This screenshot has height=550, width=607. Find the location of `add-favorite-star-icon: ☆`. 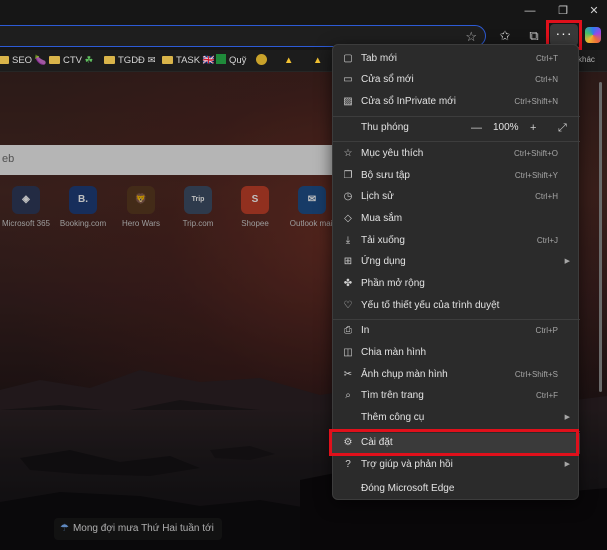

add-favorite-star-icon: ☆ is located at coordinates (471, 37).